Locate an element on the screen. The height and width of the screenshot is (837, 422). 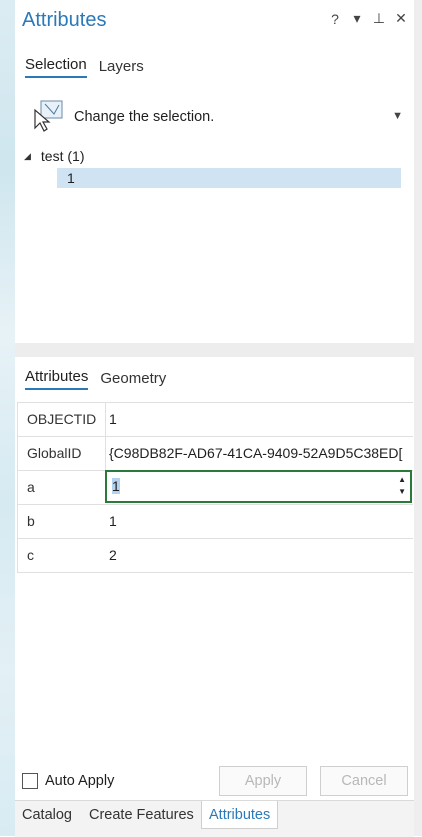
right-edge is located at coordinates (418, 418).